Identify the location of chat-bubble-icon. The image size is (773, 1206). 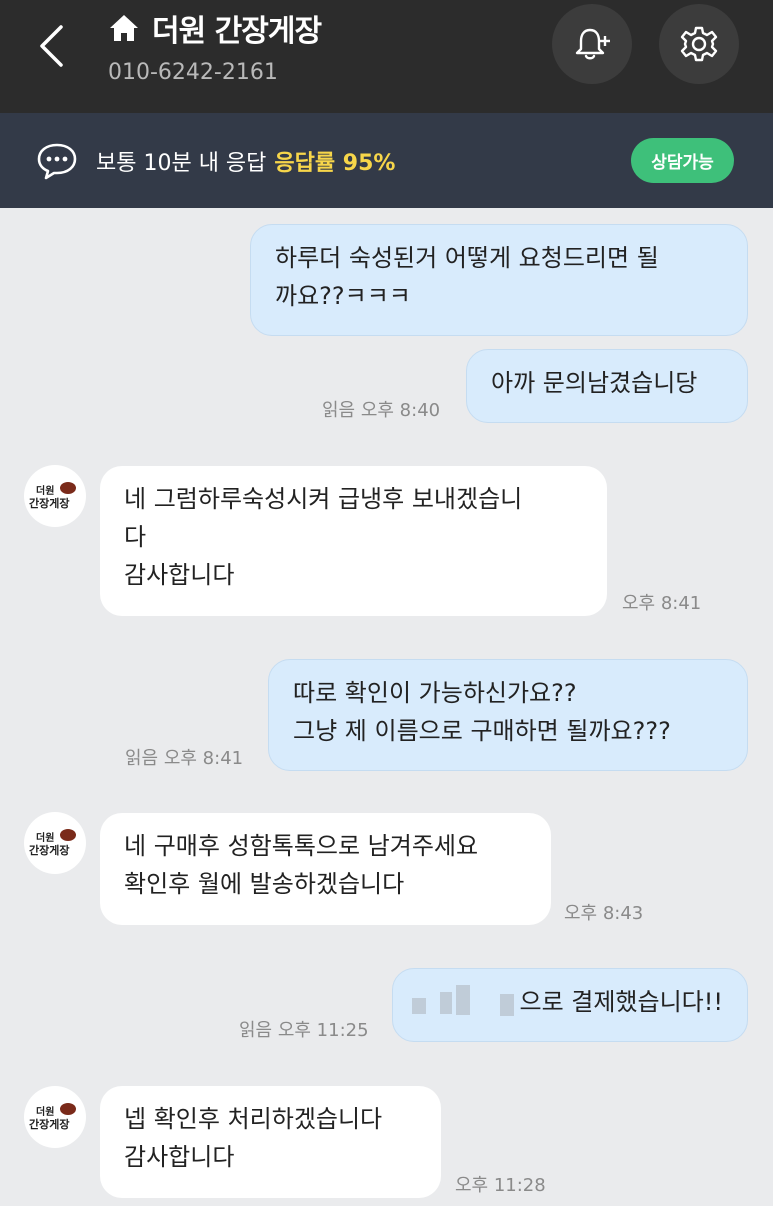
(57, 161).